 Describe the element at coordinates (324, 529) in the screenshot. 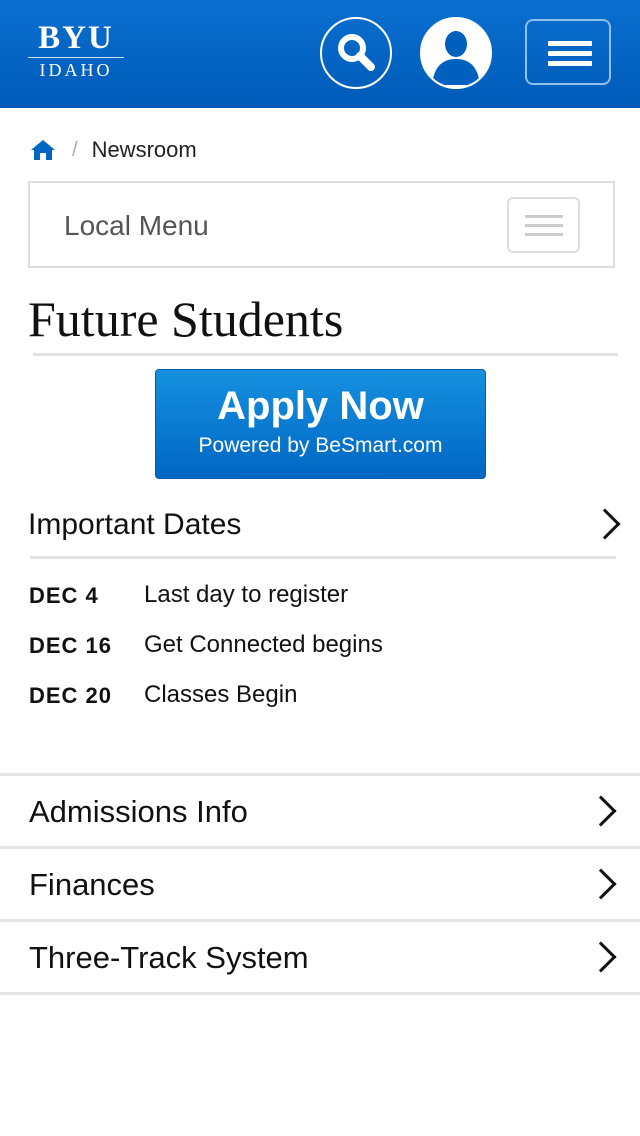

I see `important-dates-header: Important Dates` at that location.